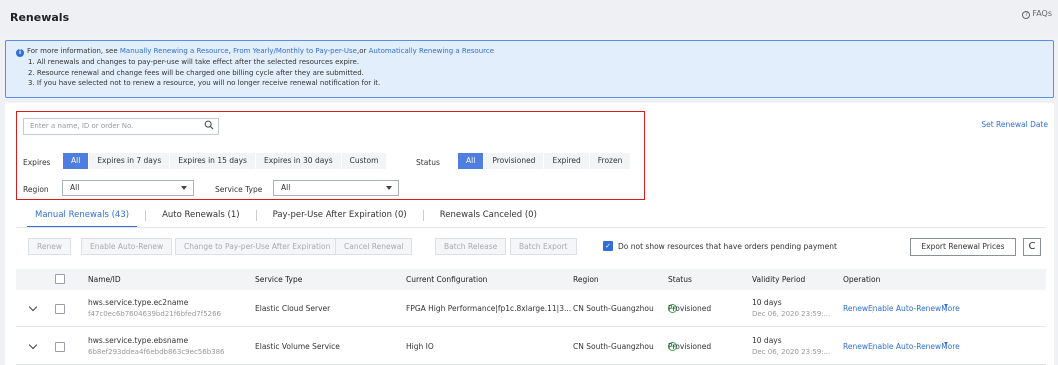 This screenshot has width=1058, height=365. Describe the element at coordinates (257, 246) in the screenshot. I see `change-pay-per-use-button: Change to Pay-per-Use After Expiration` at that location.